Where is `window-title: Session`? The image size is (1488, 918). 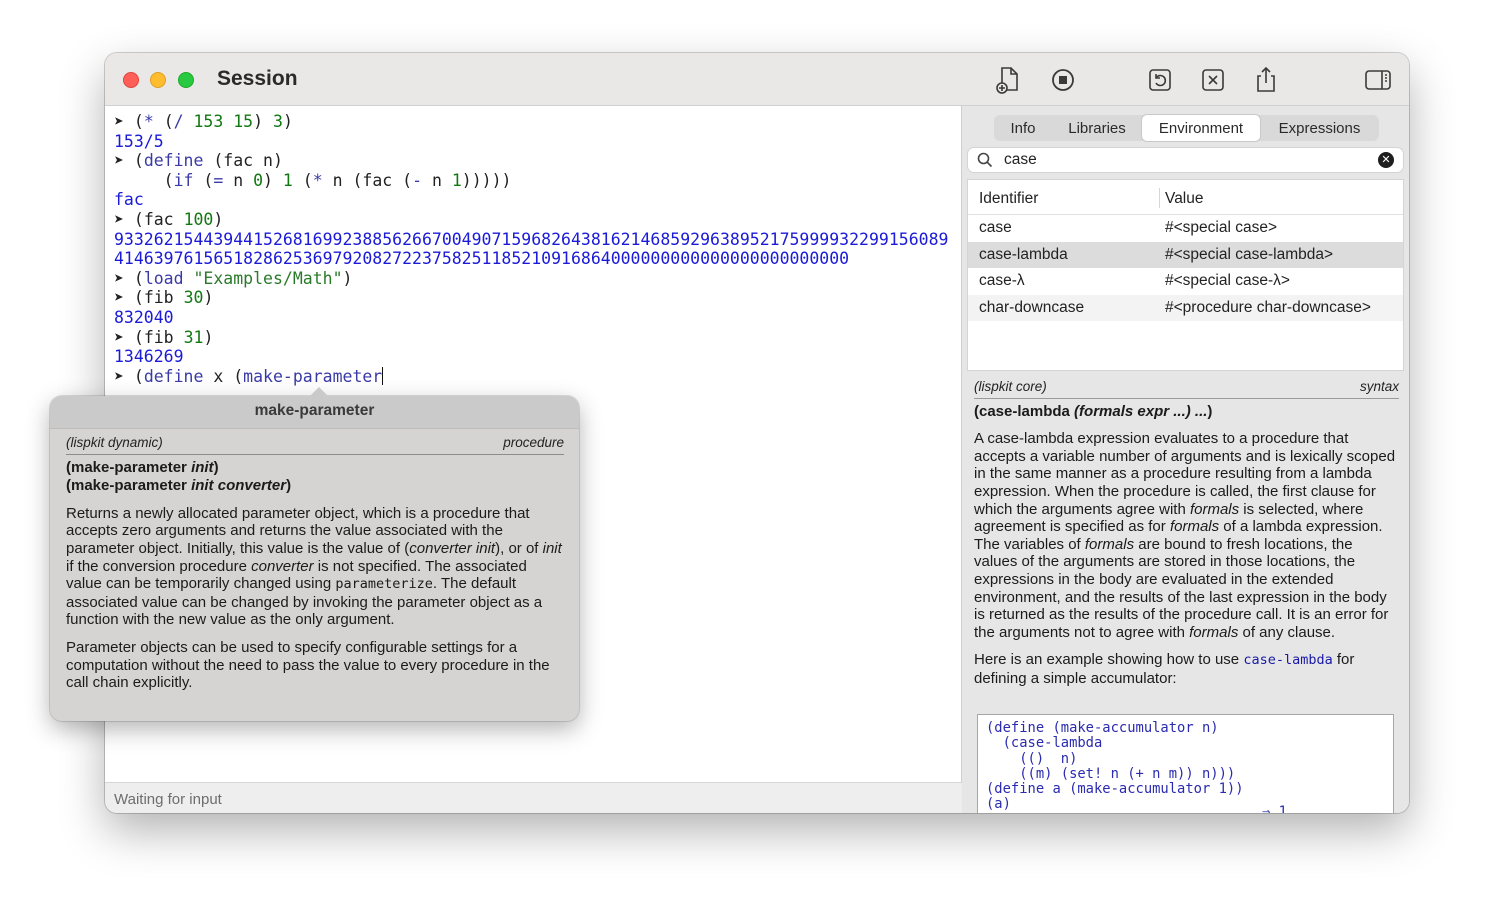
window-title: Session is located at coordinates (257, 78).